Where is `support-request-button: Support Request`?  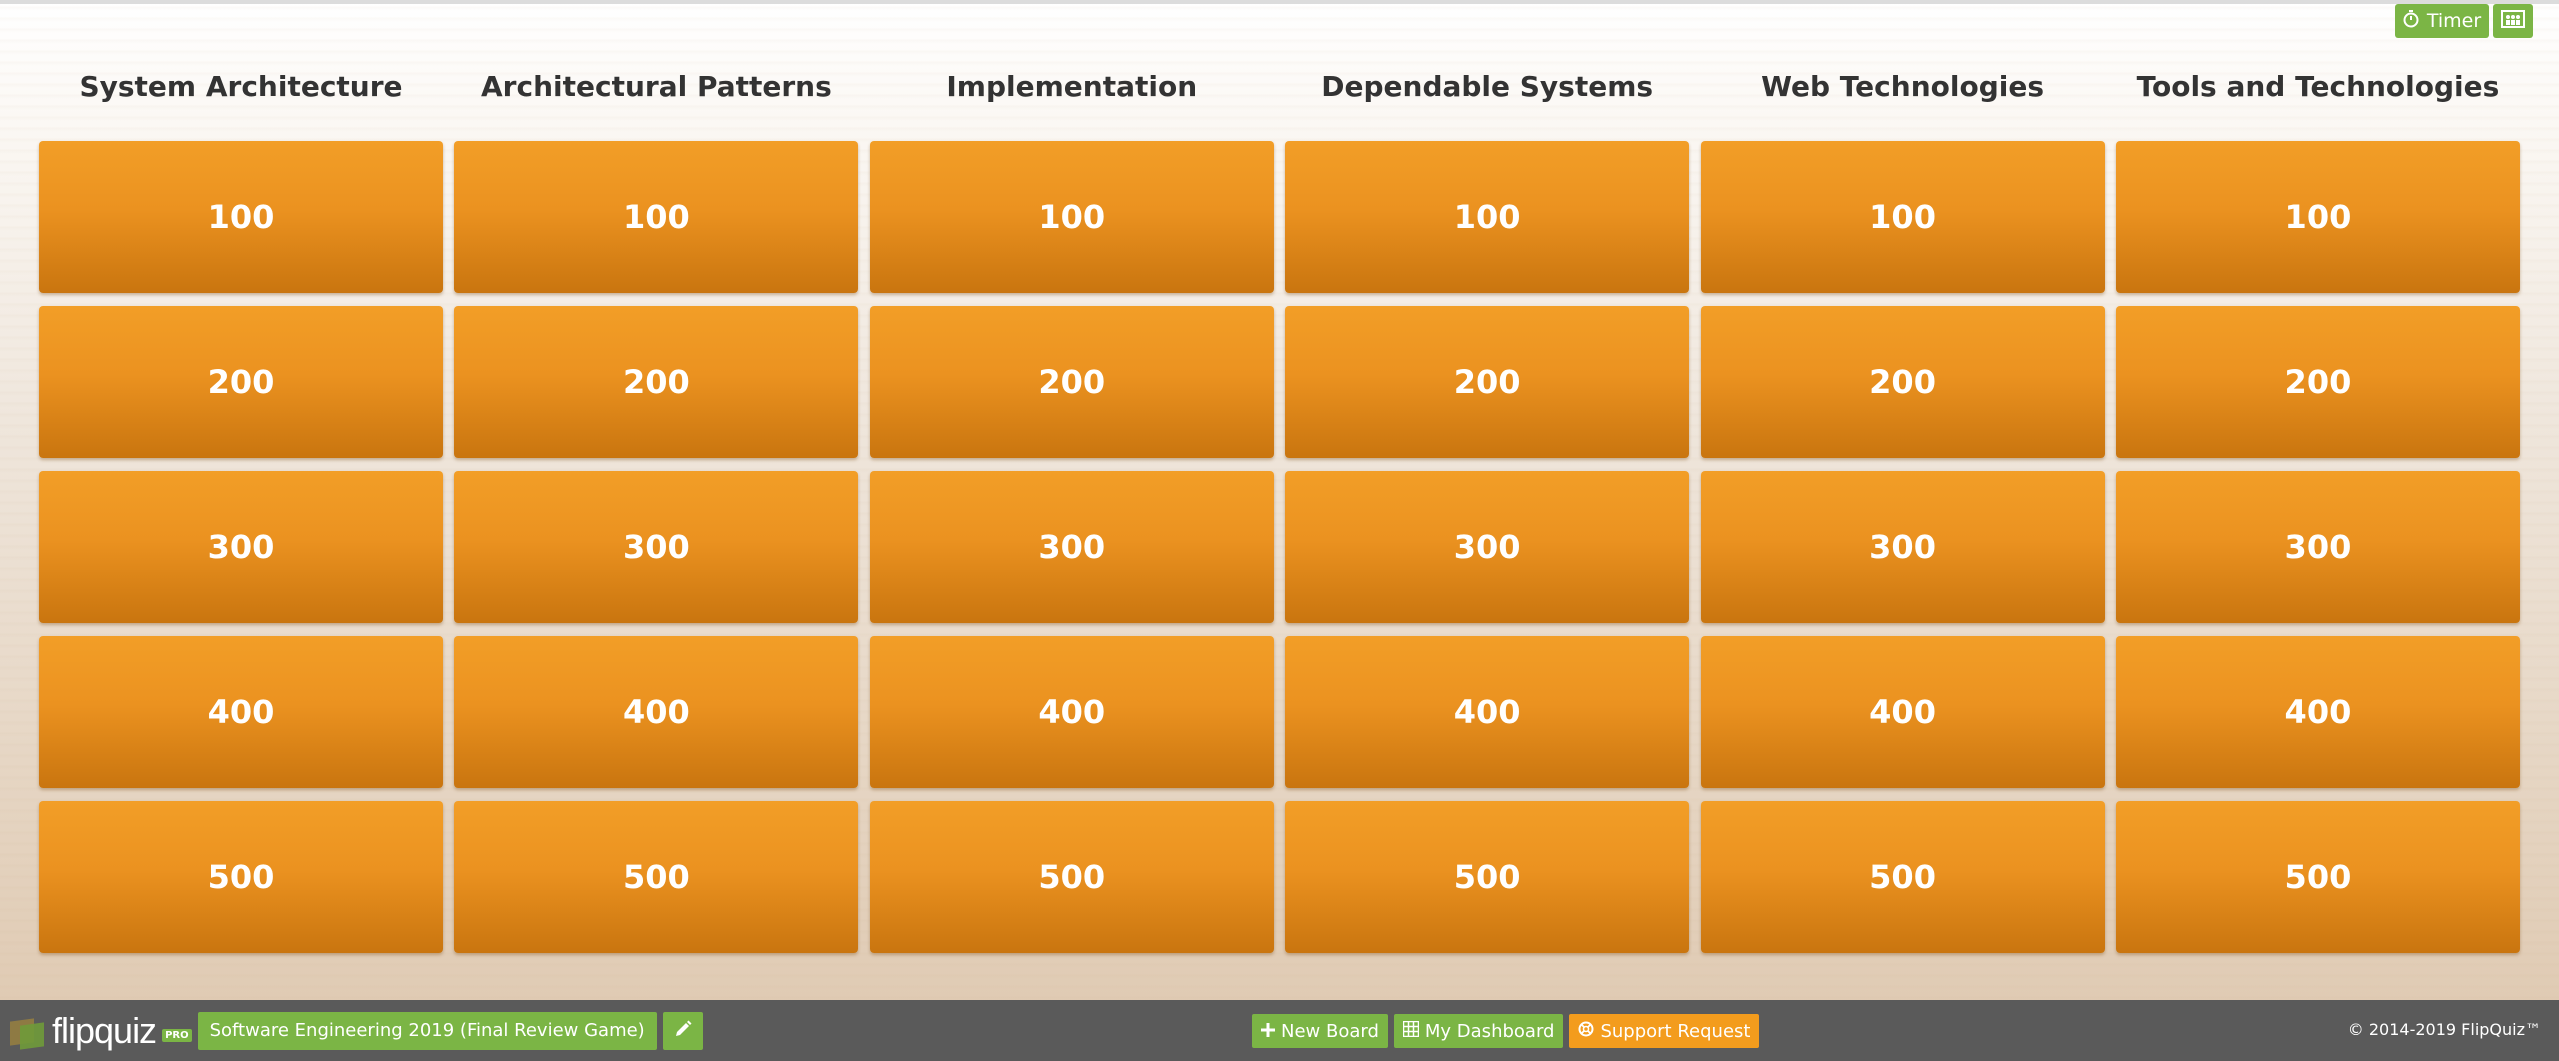
support-request-button: Support Request is located at coordinates (1664, 1031).